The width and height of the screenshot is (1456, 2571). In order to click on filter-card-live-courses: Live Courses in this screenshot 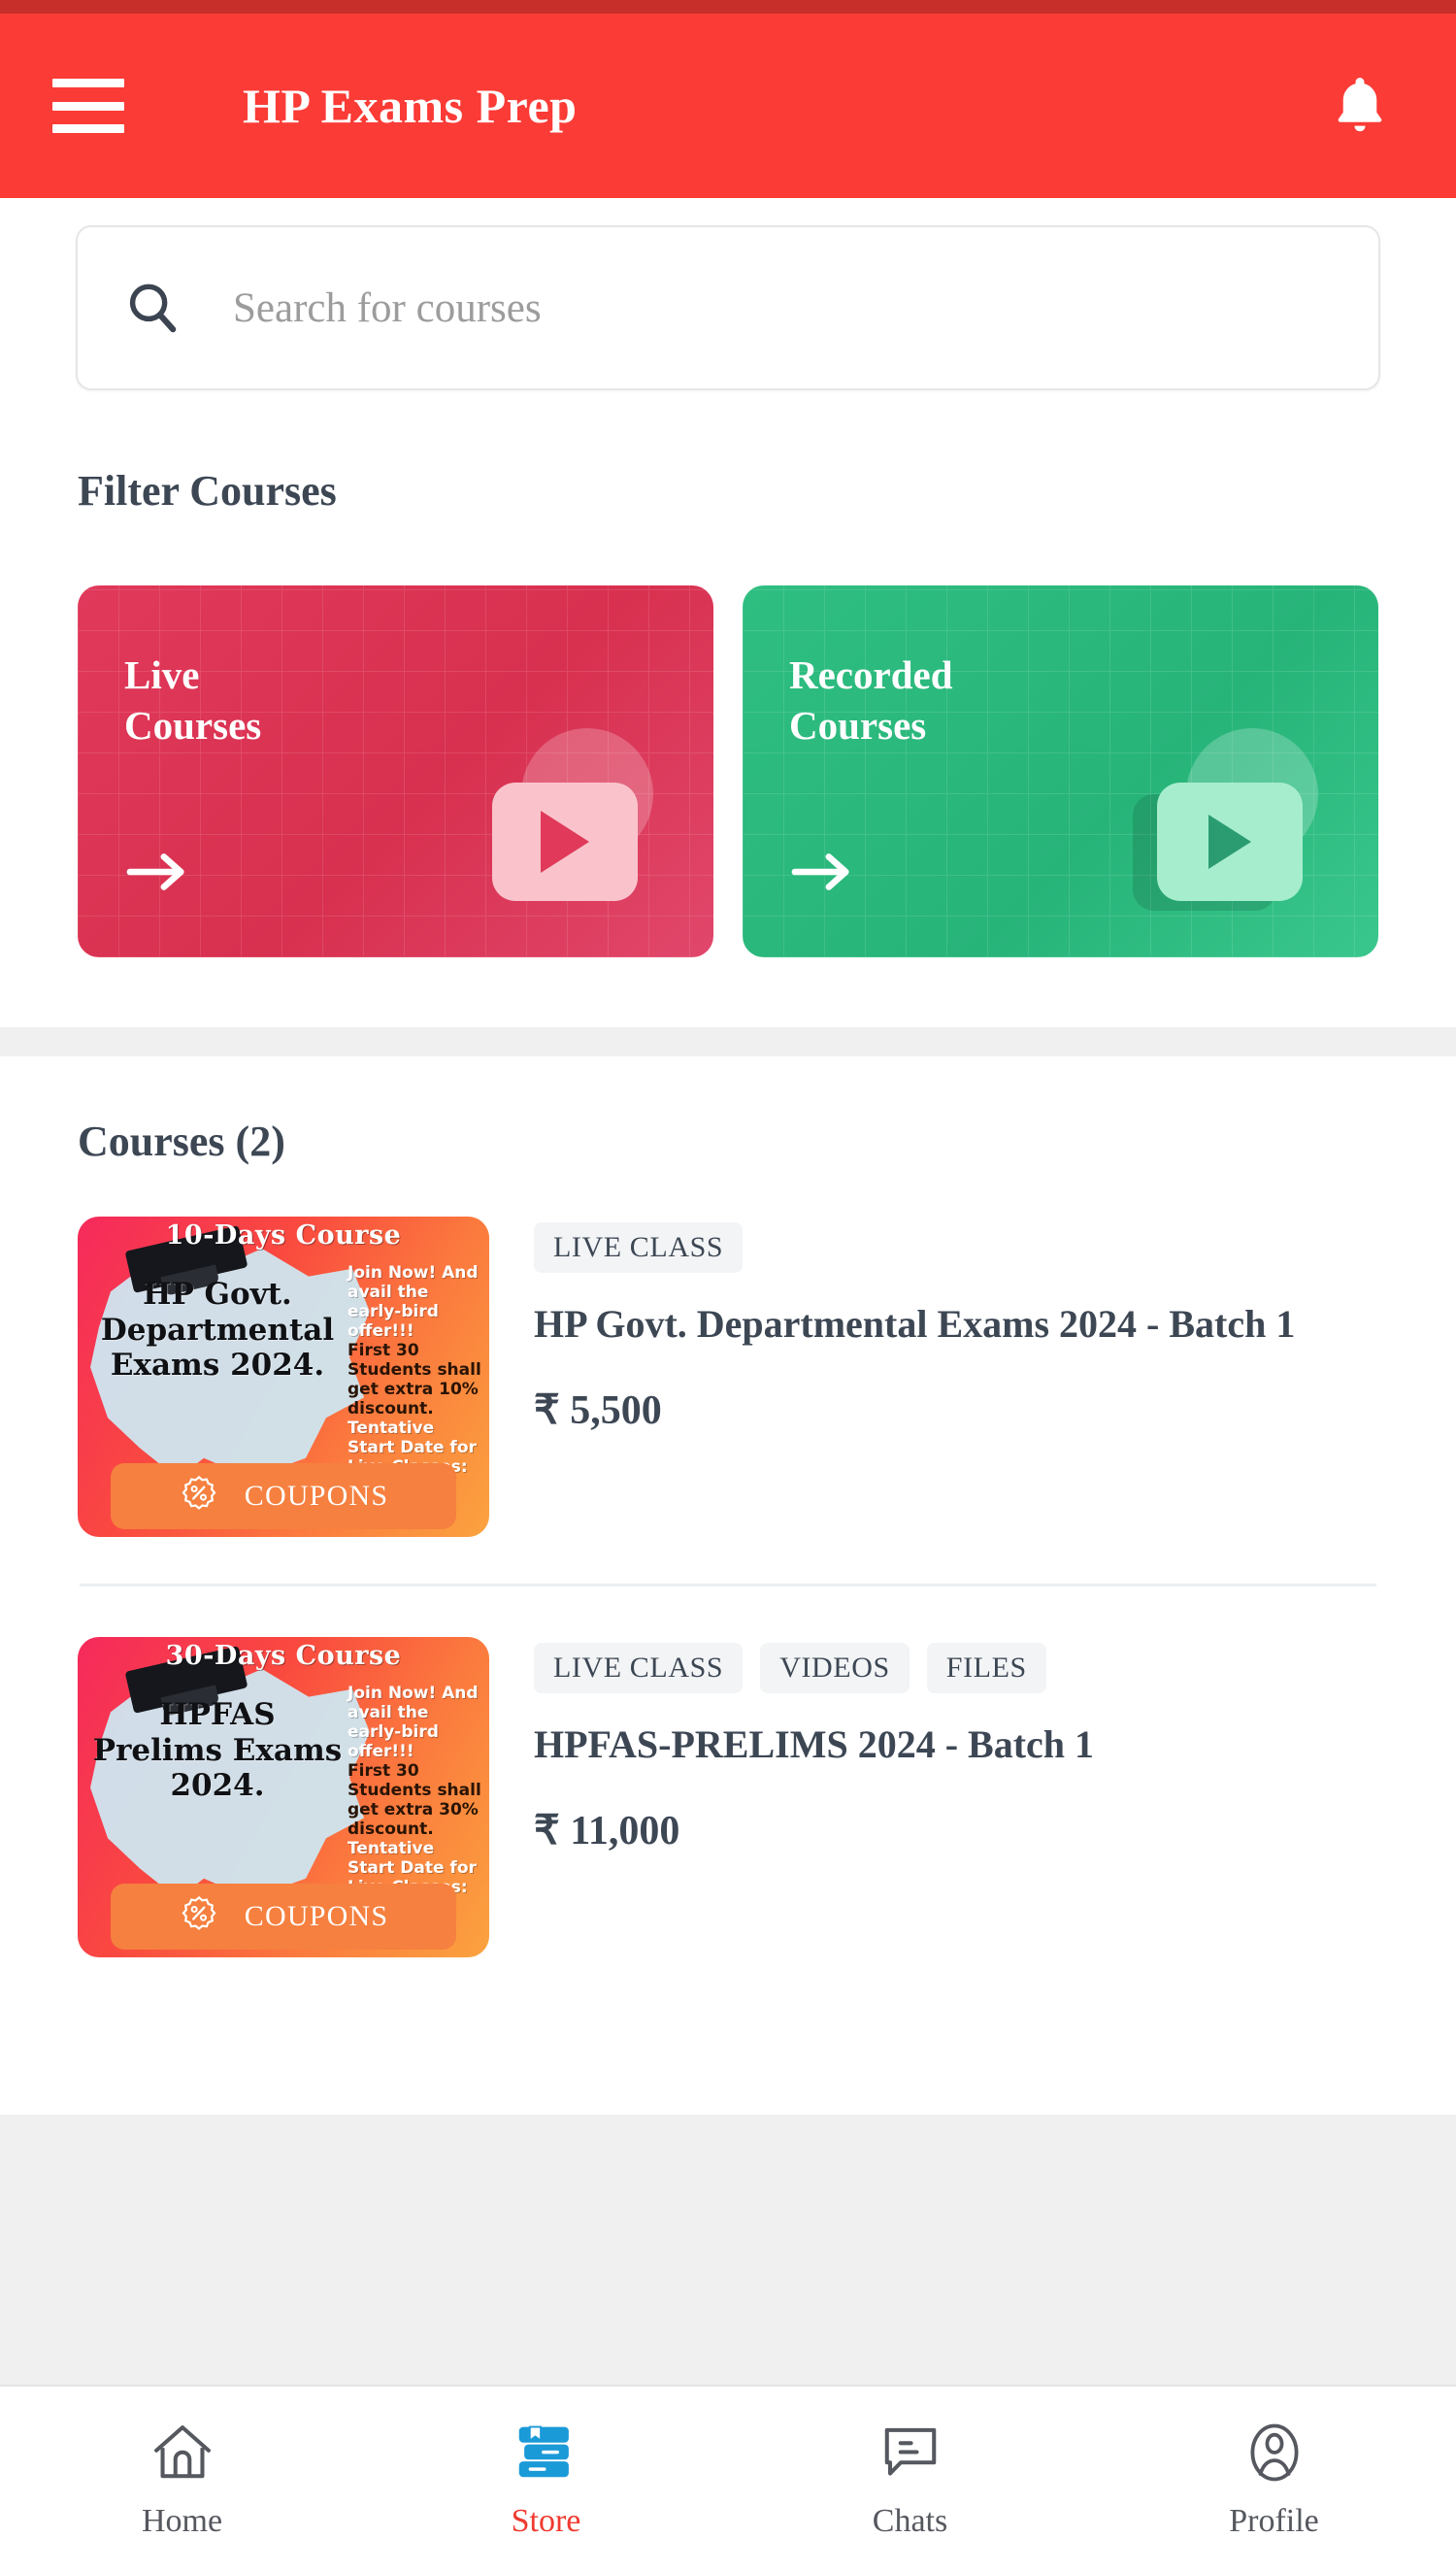, I will do `click(395, 771)`.